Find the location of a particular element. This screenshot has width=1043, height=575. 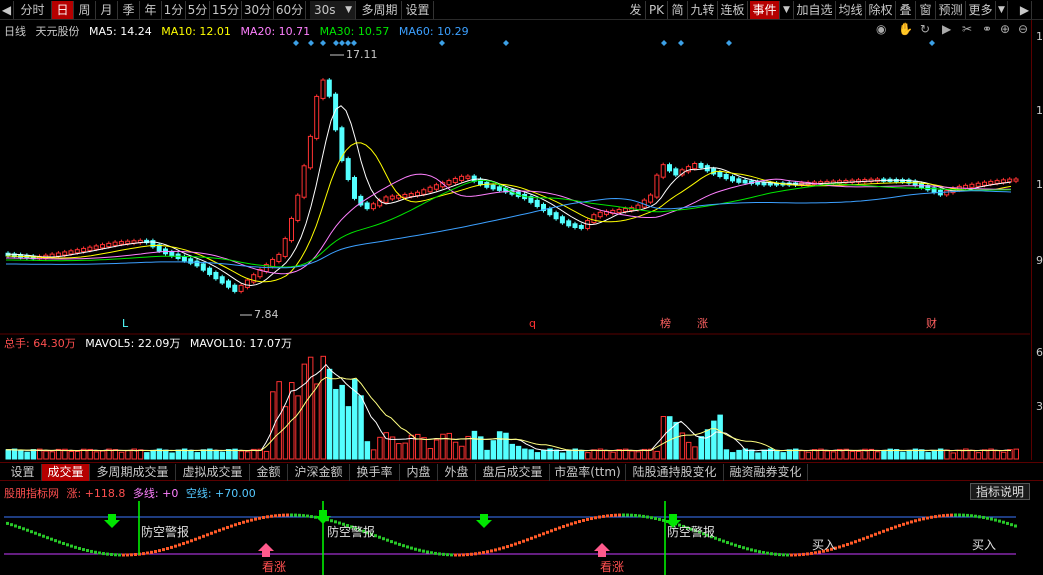

eye-icon: ◉ is located at coordinates (881, 29).